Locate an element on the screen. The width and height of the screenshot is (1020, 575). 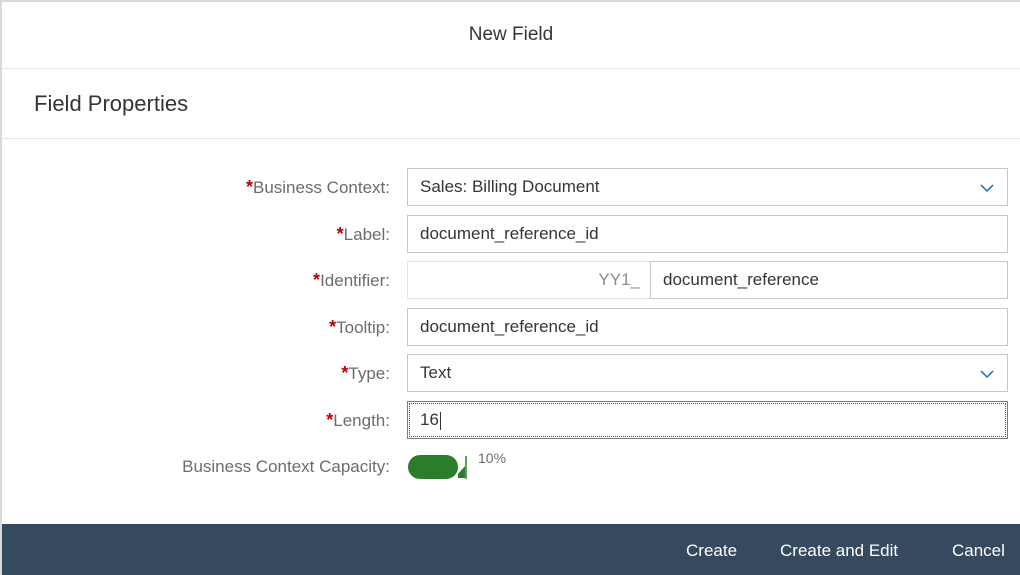
capacity-row: Business Context Capacity: 10% is located at coordinates (511, 467).